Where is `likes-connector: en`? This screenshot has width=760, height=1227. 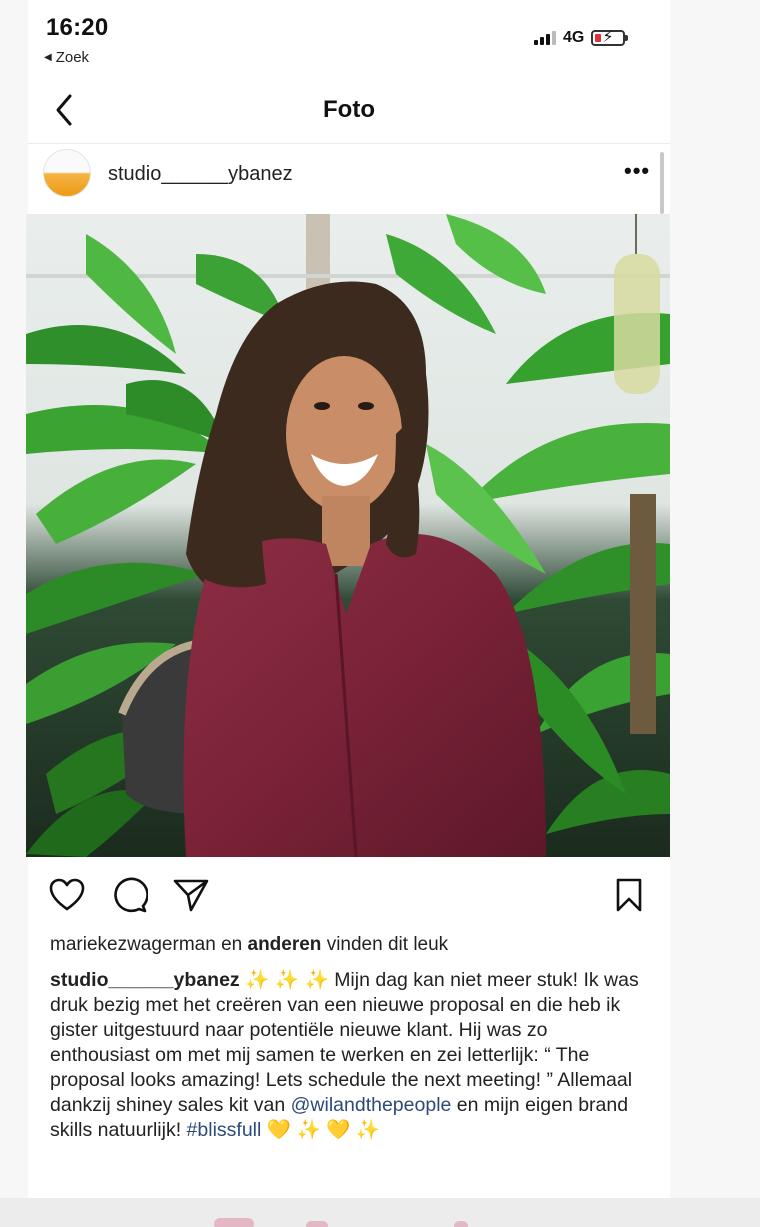 likes-connector: en is located at coordinates (231, 944).